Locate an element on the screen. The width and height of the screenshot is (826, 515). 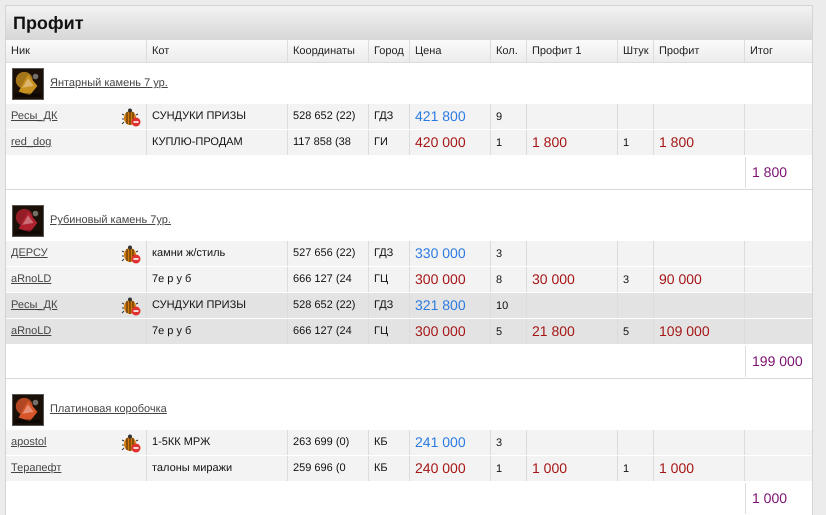
profit-value: 90 000 is located at coordinates (680, 279).